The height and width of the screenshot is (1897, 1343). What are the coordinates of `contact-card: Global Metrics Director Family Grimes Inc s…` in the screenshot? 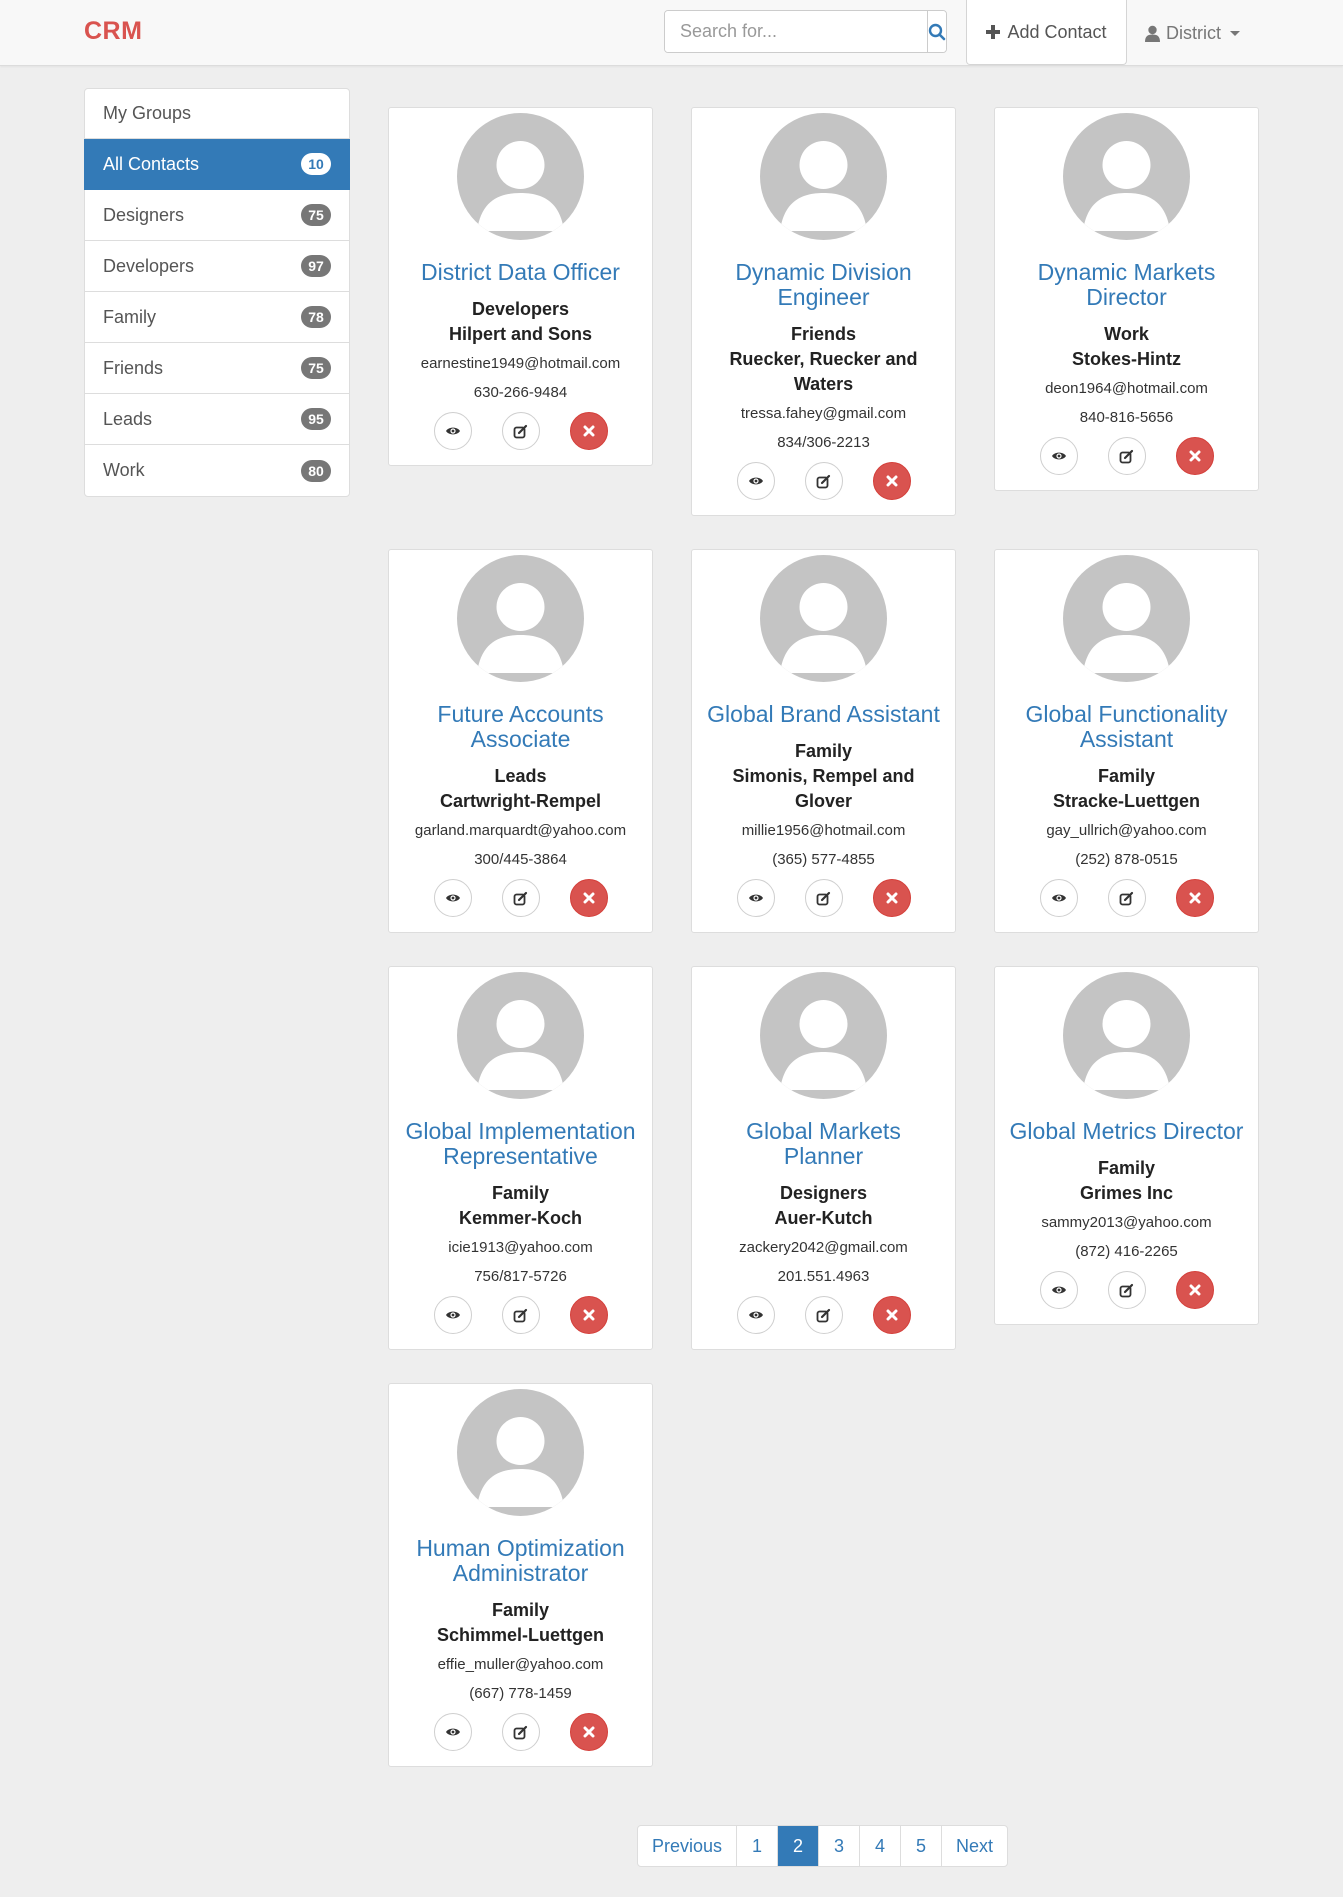 It's located at (1126, 1145).